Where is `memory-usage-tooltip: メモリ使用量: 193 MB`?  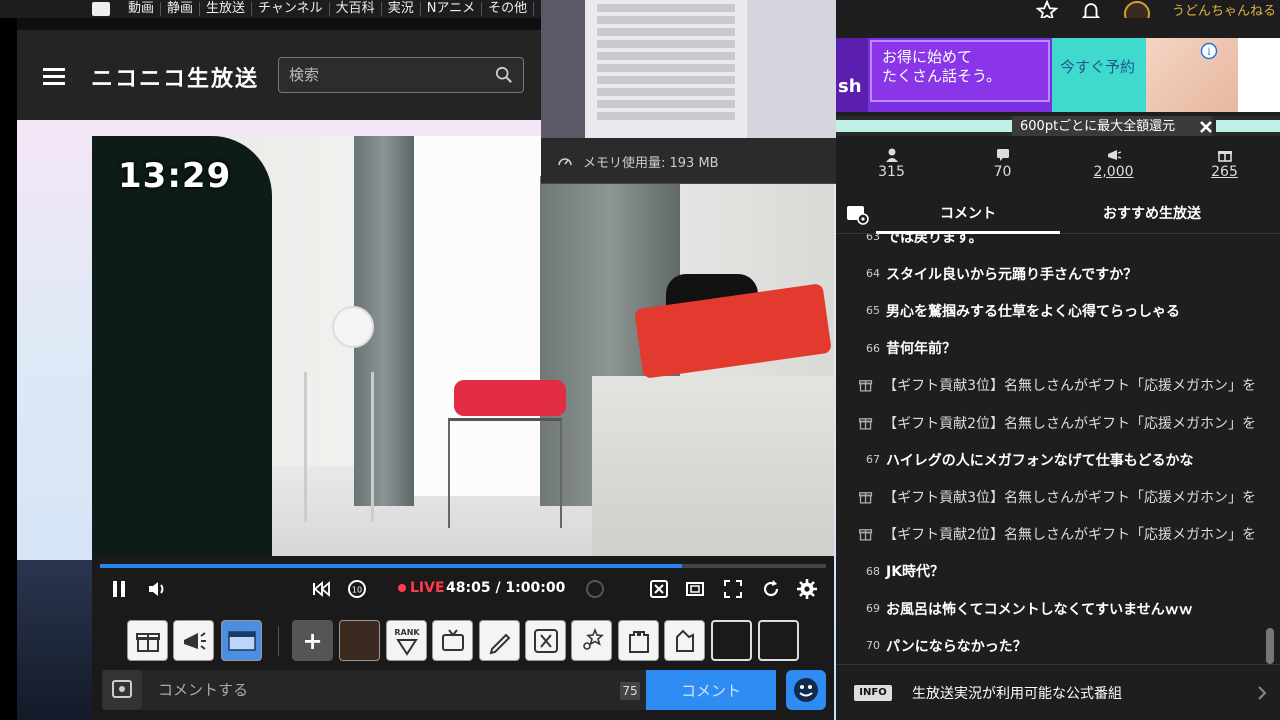 memory-usage-tooltip: メモリ使用量: 193 MB is located at coordinates (688, 161).